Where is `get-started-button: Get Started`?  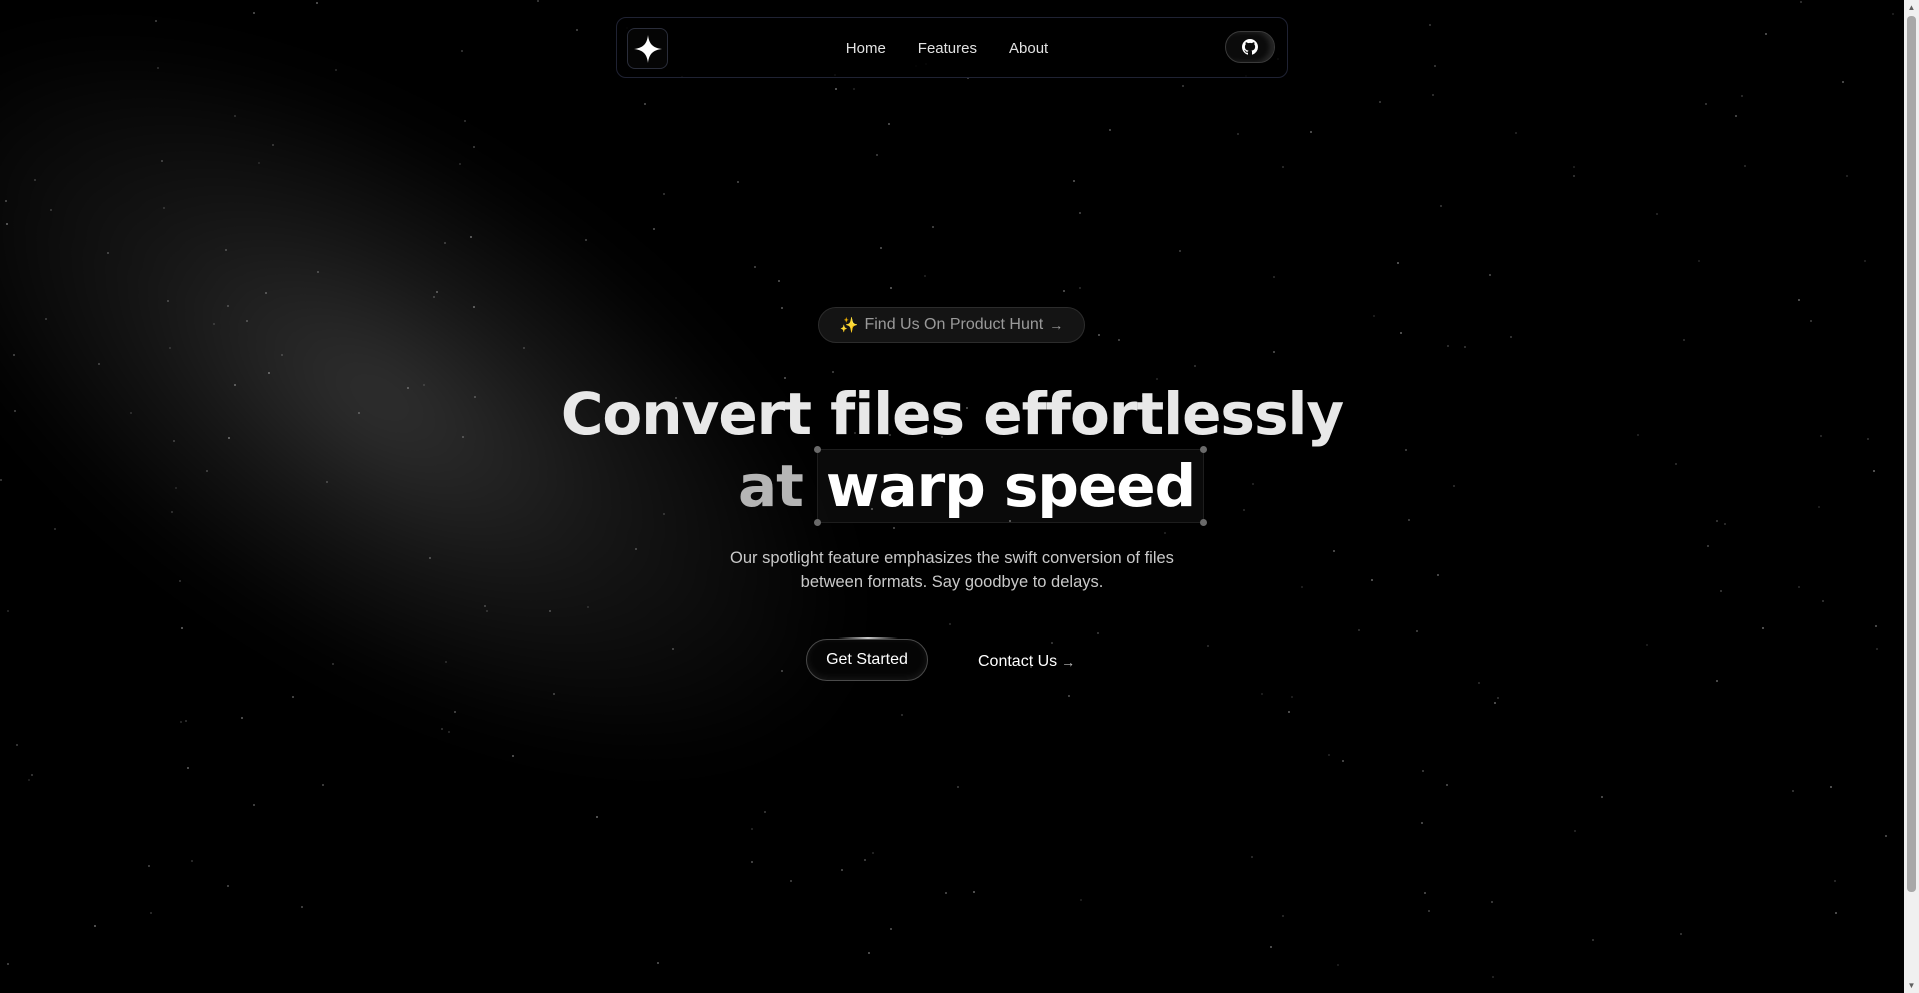
get-started-button: Get Started is located at coordinates (867, 660).